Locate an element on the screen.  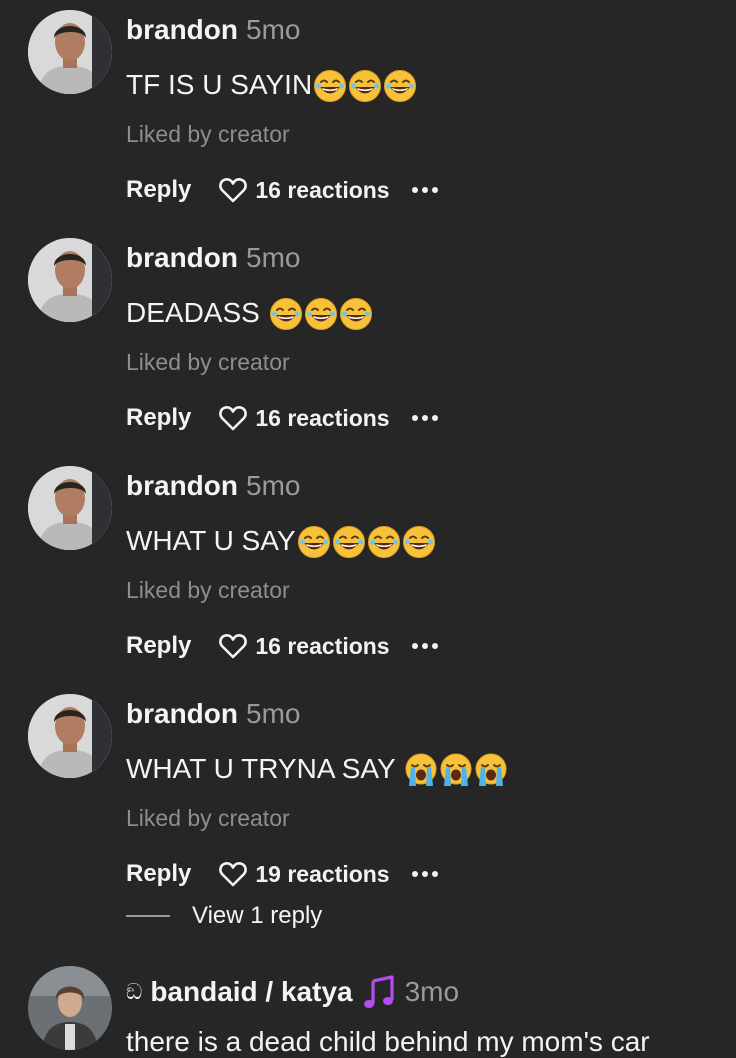
timestamp: 3mo is located at coordinates (432, 991).